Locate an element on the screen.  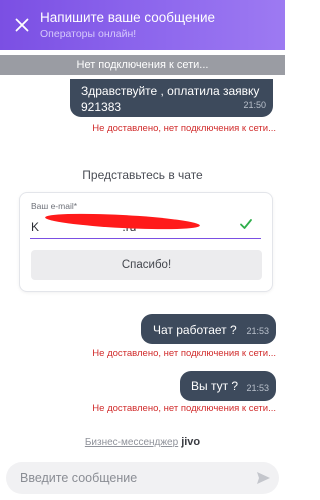
message-input is located at coordinates (130, 478).